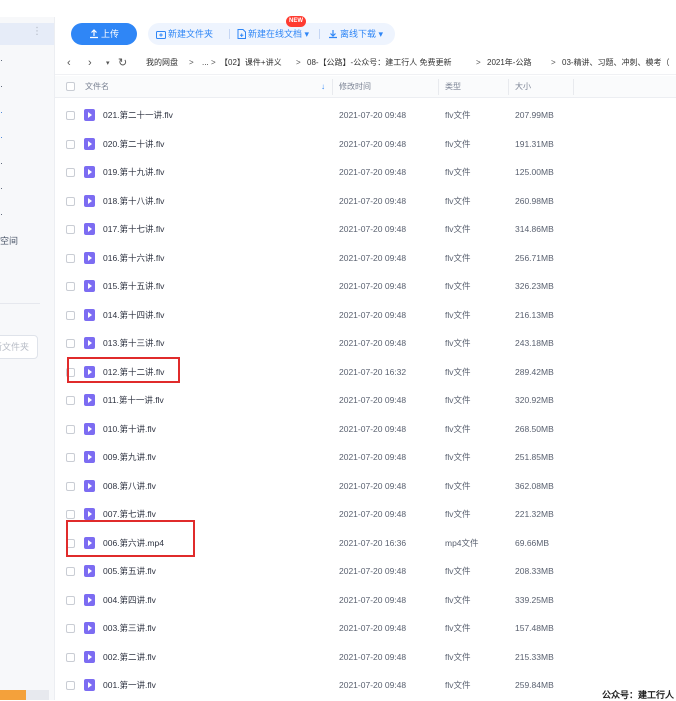 The height and width of the screenshot is (701, 676). Describe the element at coordinates (133, 201) in the screenshot. I see `file-name: 018.第十八讲.flv` at that location.